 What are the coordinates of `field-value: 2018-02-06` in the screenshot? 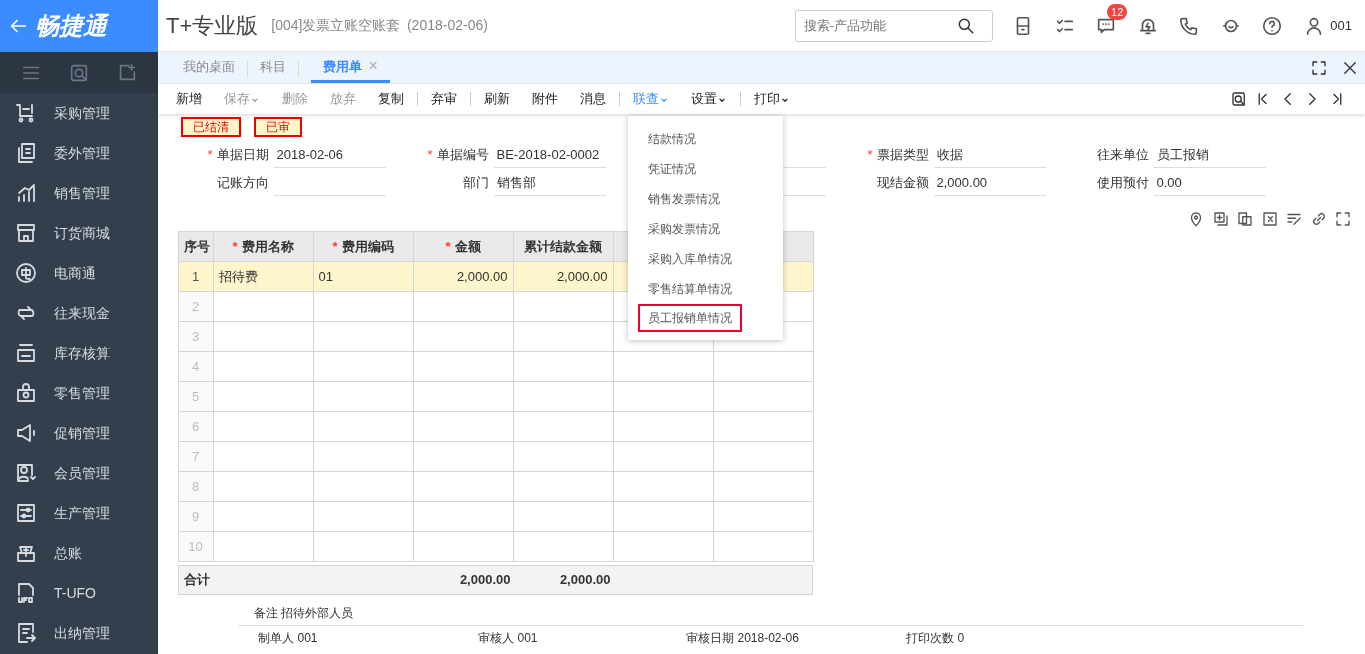 It's located at (329, 154).